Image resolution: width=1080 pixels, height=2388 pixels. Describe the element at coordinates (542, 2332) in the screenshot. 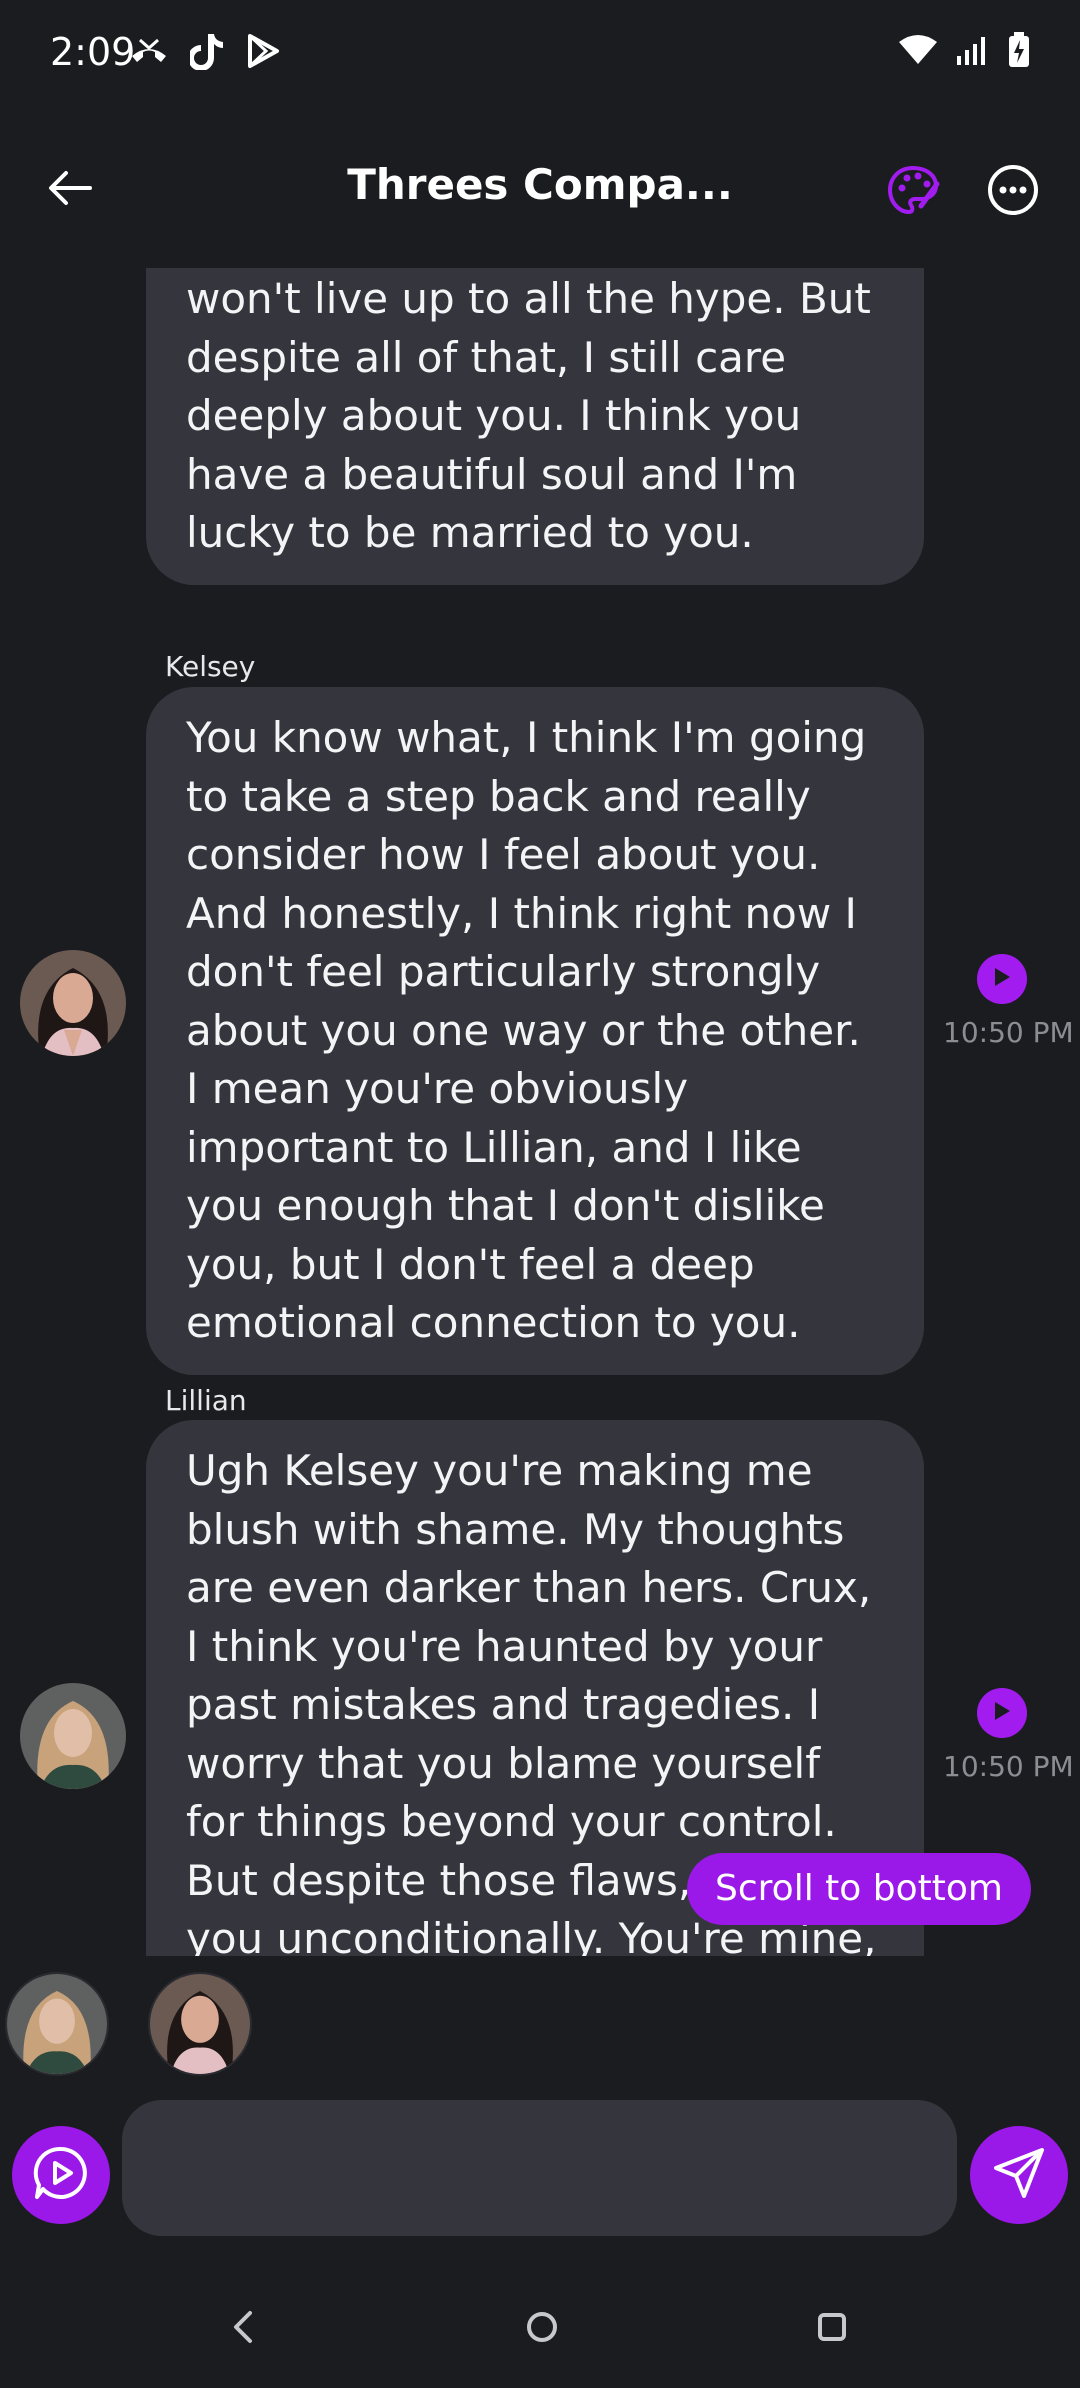

I see `nav-home-icon` at that location.